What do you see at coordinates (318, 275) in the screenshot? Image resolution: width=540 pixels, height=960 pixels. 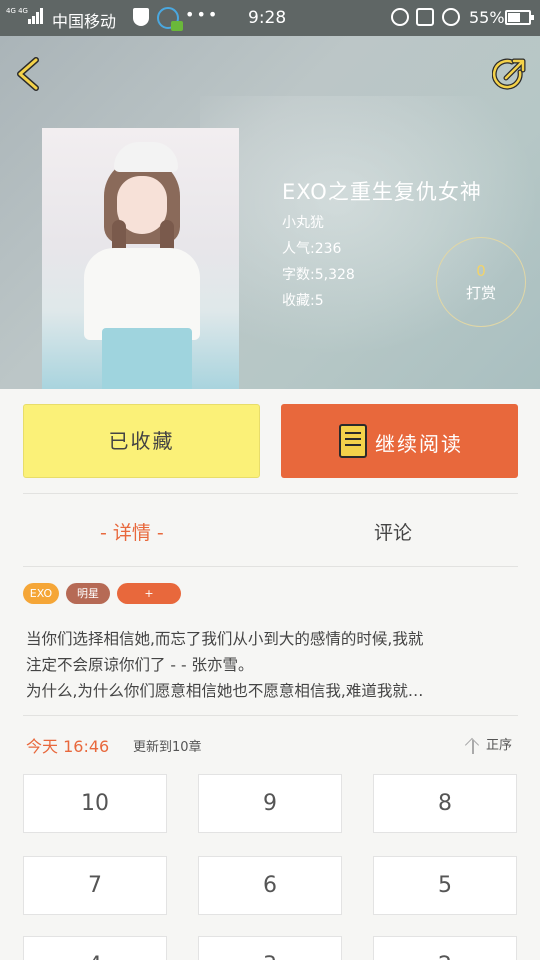 I see `book-word-count: 字数:5,328` at bounding box center [318, 275].